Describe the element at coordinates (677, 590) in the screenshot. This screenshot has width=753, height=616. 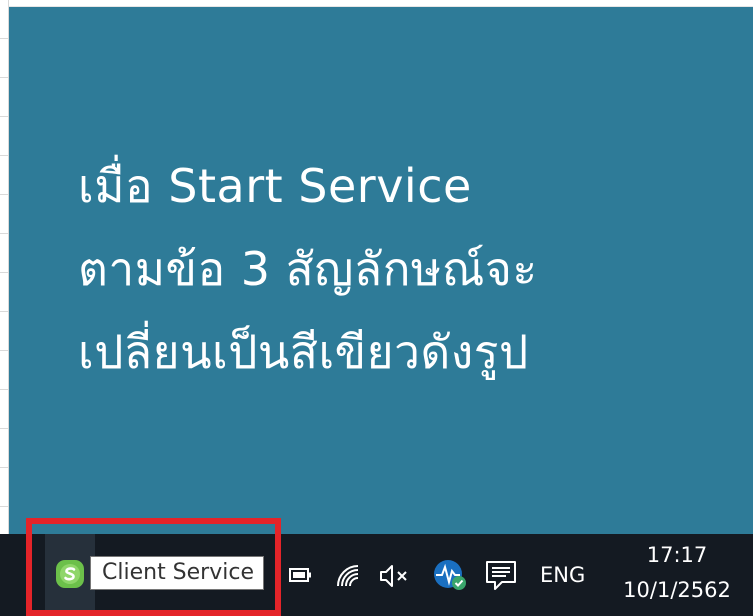
I see `clock-date: 10/1/2562` at that location.